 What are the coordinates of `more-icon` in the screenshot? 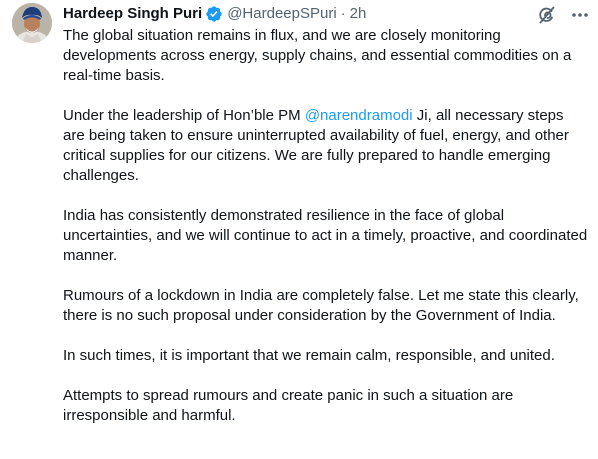 It's located at (580, 15).